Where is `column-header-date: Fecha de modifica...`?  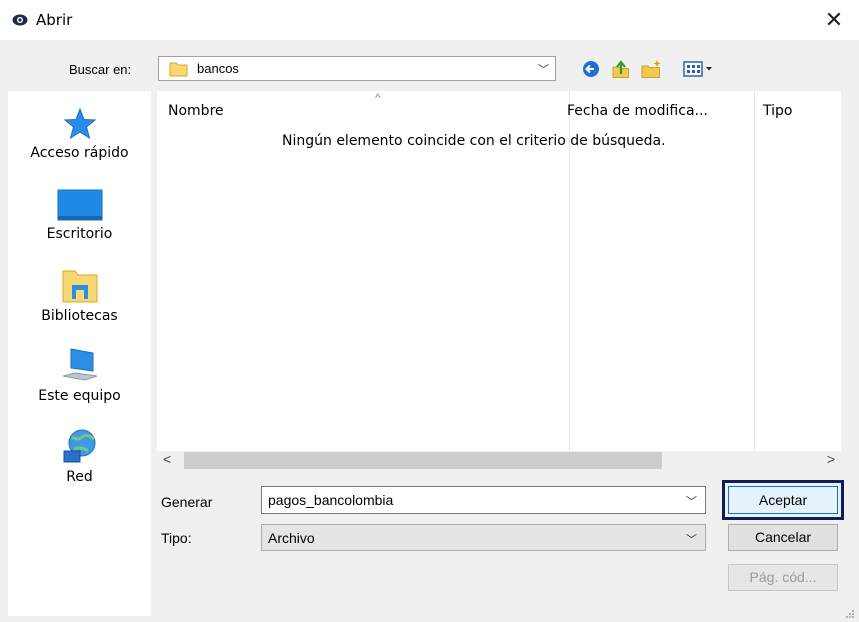 column-header-date: Fecha de modifica... is located at coordinates (637, 111).